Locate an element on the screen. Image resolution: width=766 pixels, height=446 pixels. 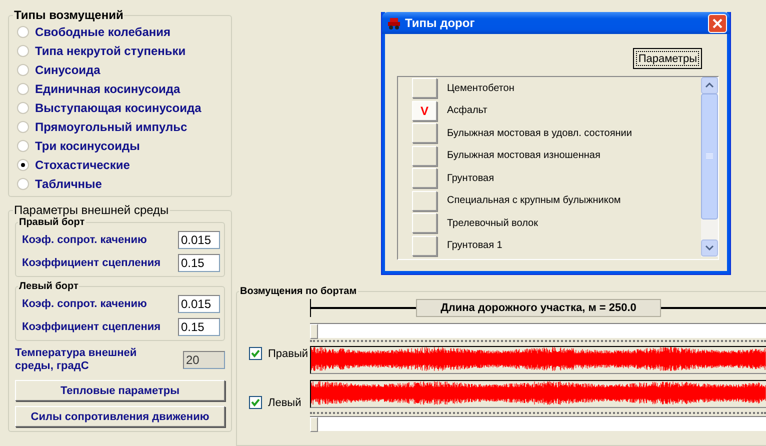
road-checkbox: V is located at coordinates (424, 110).